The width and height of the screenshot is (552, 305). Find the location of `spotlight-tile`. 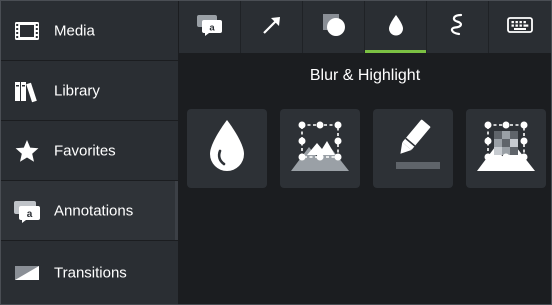

spotlight-tile is located at coordinates (320, 148).